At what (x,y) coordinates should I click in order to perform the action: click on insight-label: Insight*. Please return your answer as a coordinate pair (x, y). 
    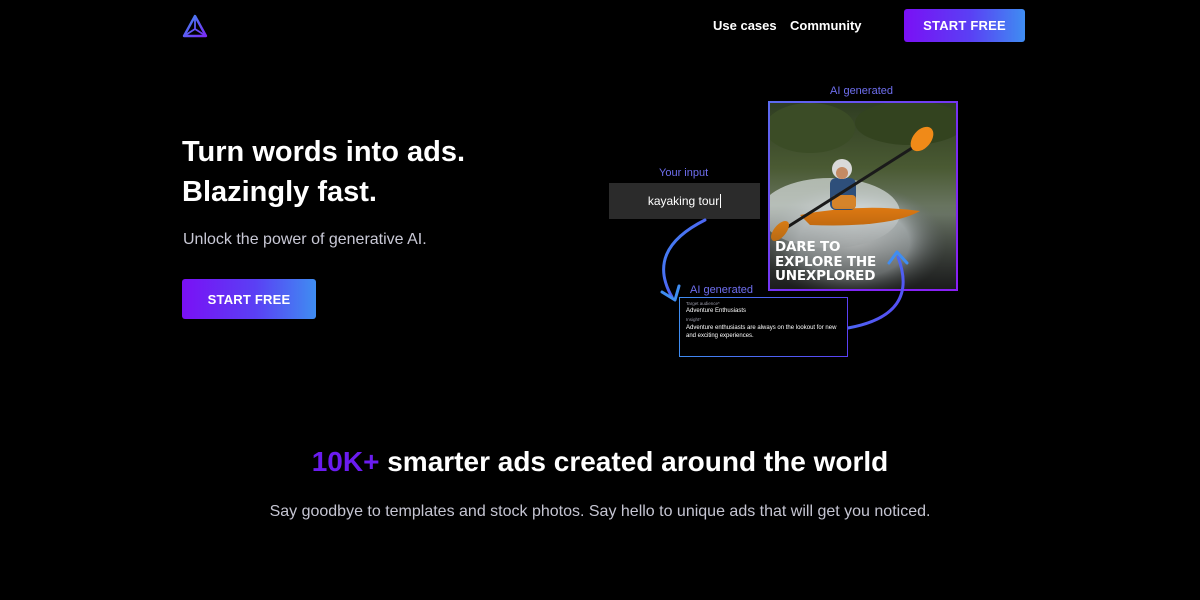
    Looking at the image, I should click on (694, 319).